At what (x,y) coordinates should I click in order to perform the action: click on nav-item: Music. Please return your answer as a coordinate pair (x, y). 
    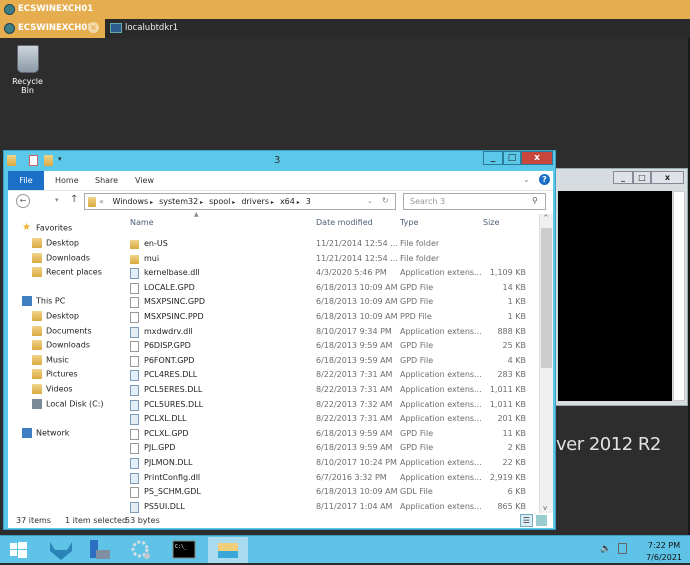
    Looking at the image, I should click on (50, 359).